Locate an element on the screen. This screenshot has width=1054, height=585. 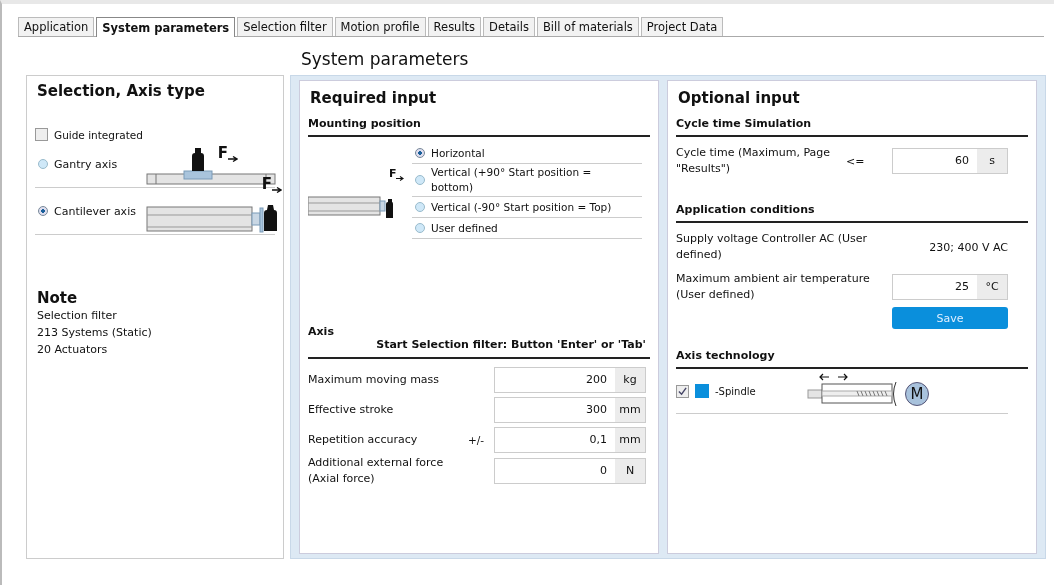
input-field: 60 s is located at coordinates (950, 161).